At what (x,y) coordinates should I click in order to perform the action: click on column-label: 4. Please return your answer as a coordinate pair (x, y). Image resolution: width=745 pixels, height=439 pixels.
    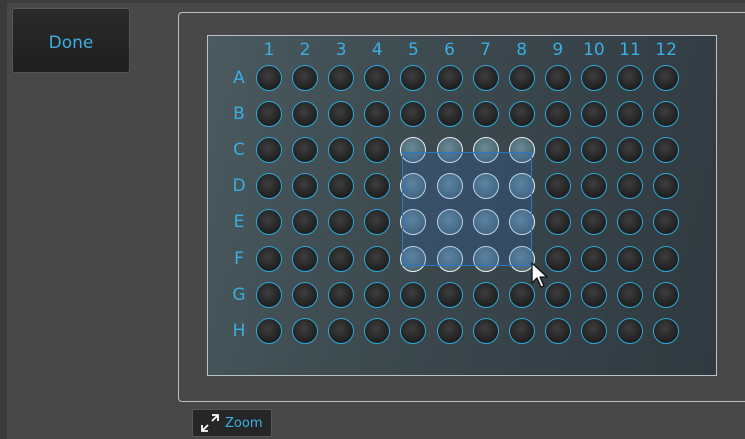
    Looking at the image, I should click on (377, 50).